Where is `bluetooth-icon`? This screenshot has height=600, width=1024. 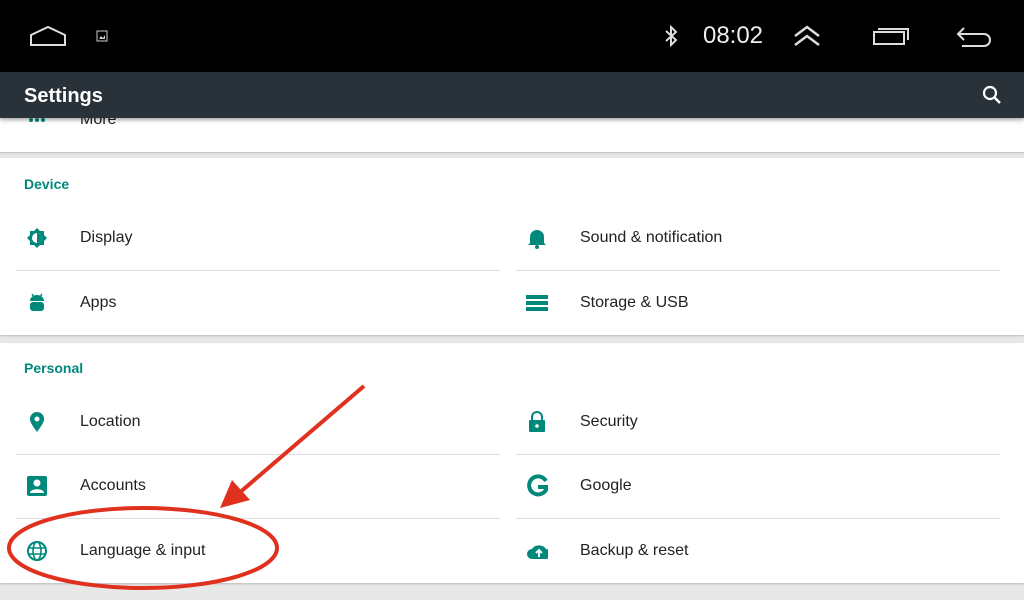 bluetooth-icon is located at coordinates (671, 36).